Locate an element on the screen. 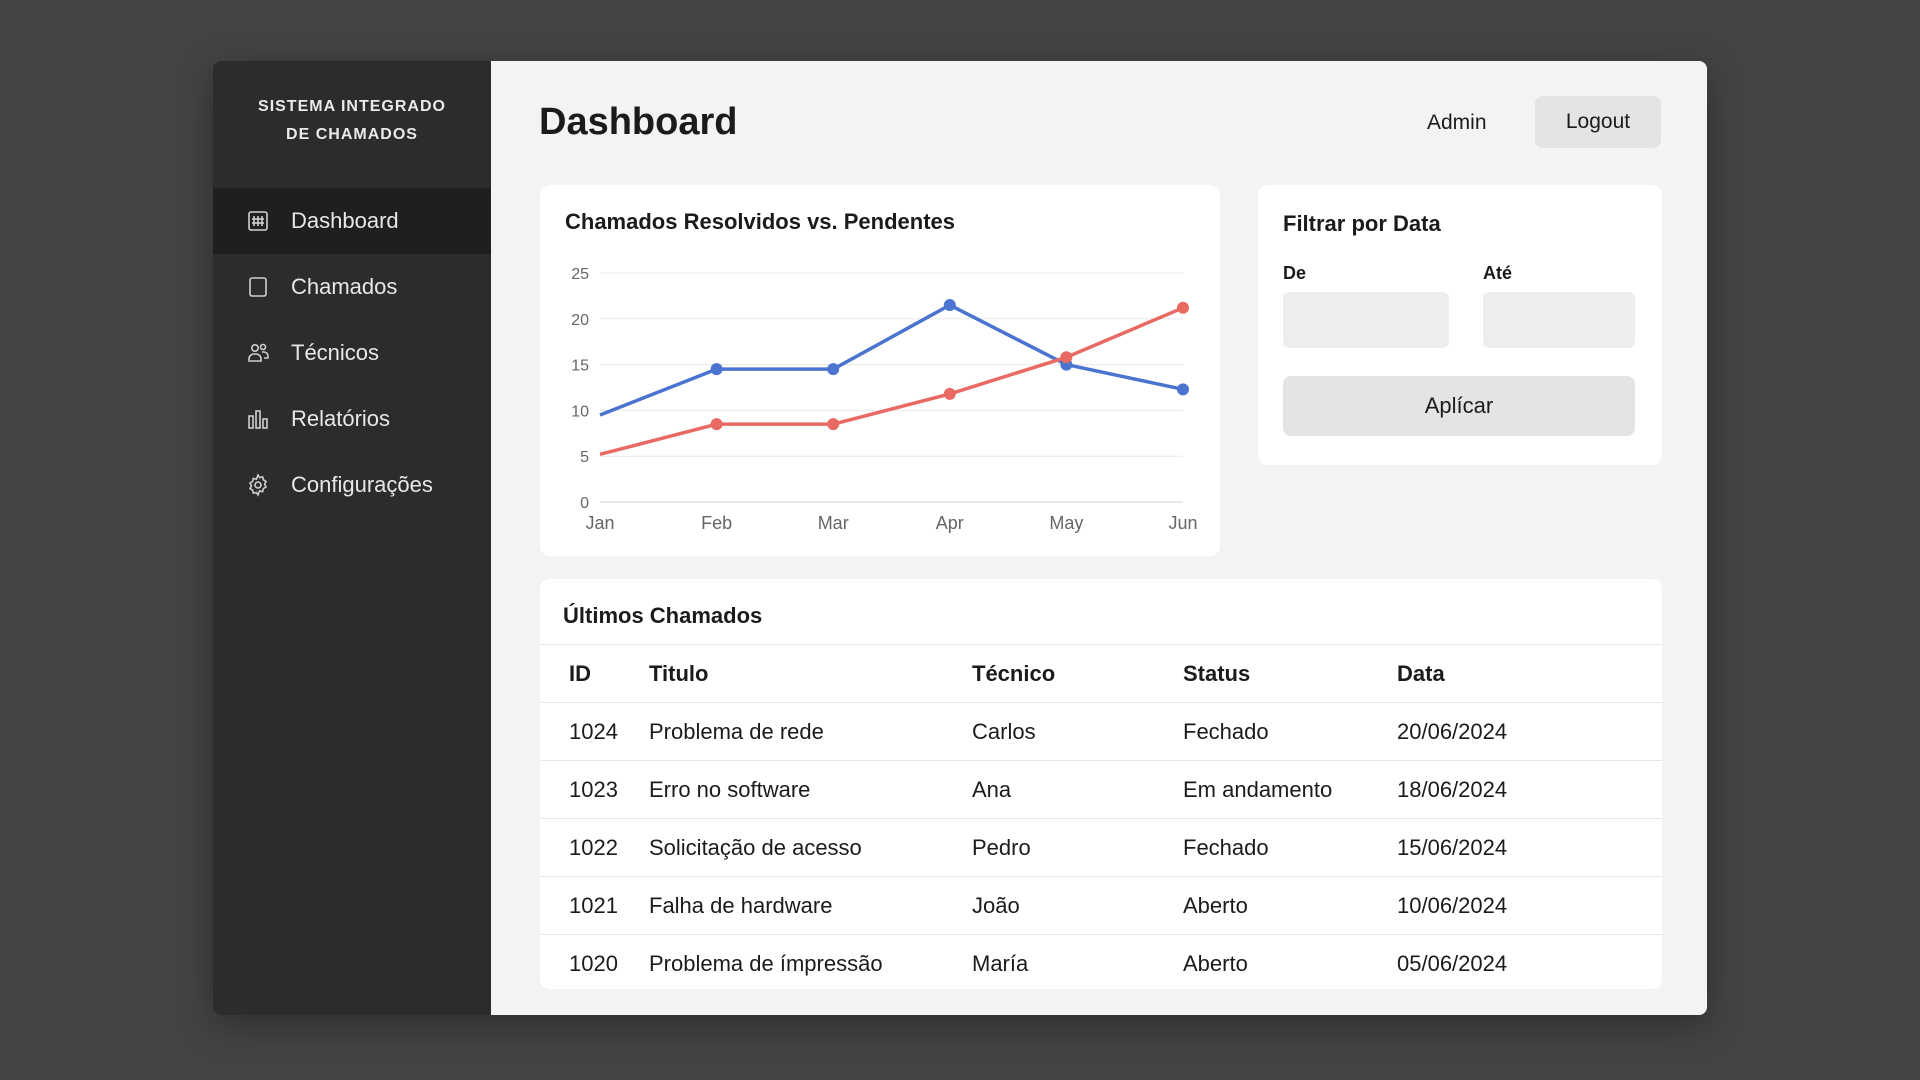 This screenshot has height=1080, width=1920. y-tick-label: 20 is located at coordinates (580, 320).